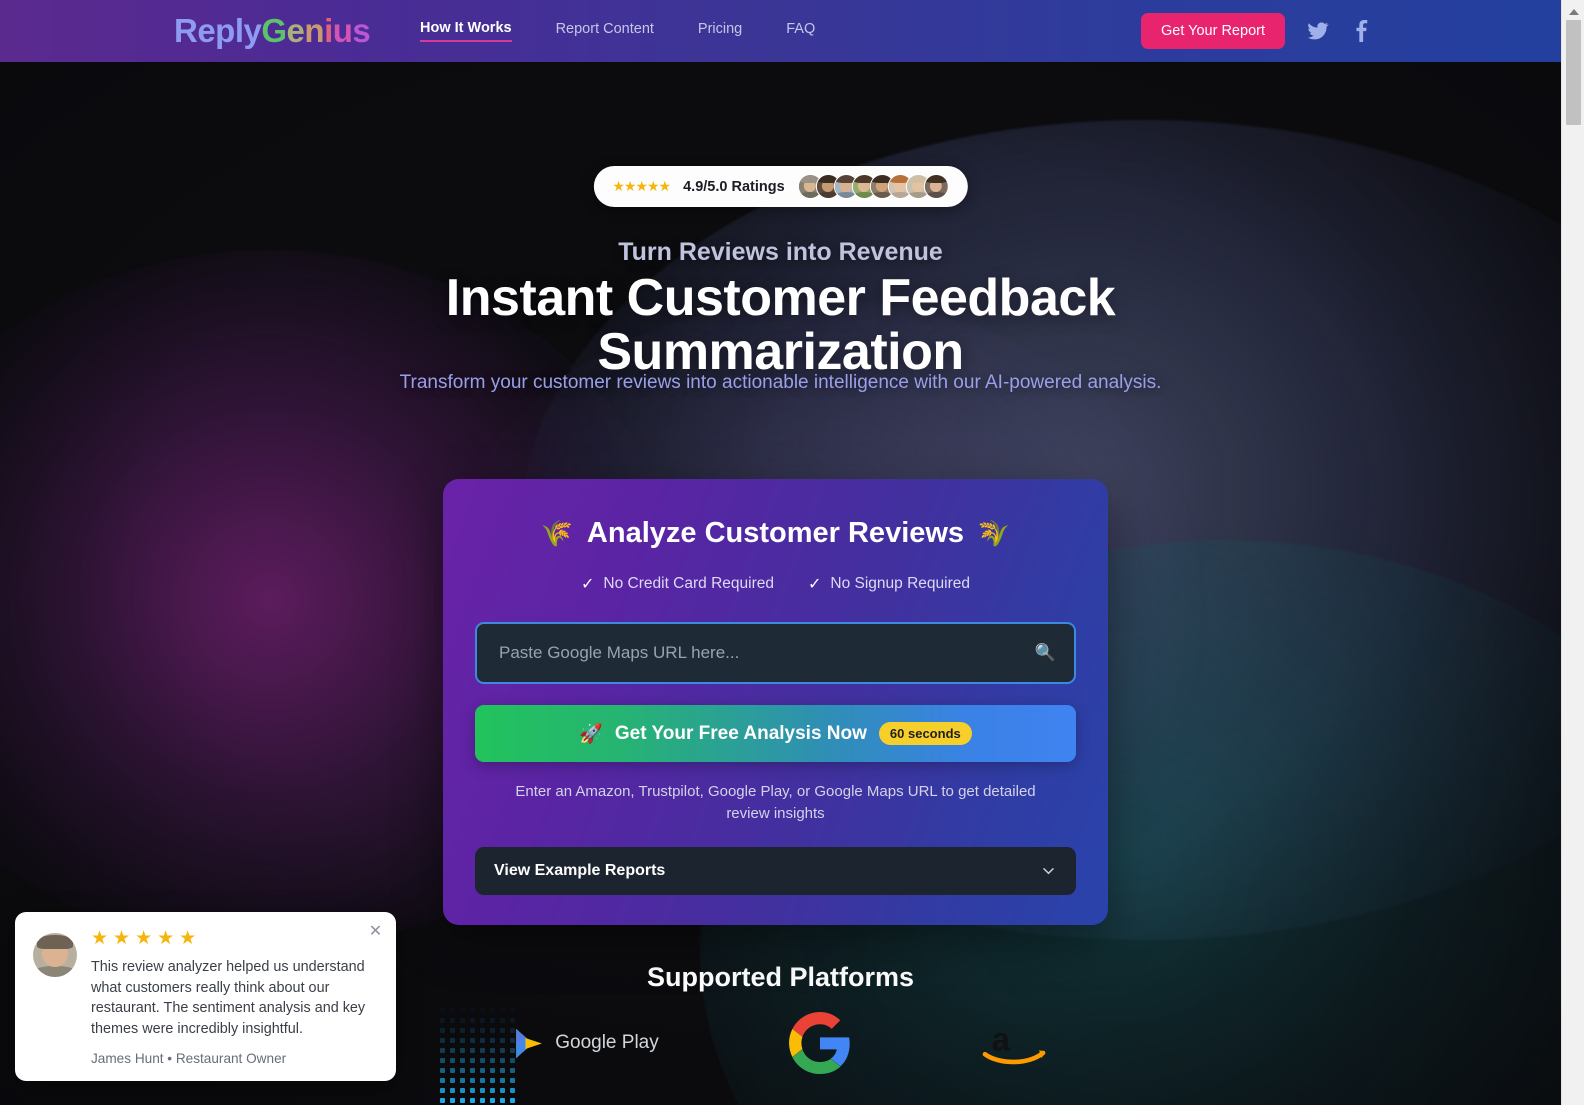 Image resolution: width=1584 pixels, height=1105 pixels. Describe the element at coordinates (900, 583) in the screenshot. I see `benefit-label: No Signup Required` at that location.